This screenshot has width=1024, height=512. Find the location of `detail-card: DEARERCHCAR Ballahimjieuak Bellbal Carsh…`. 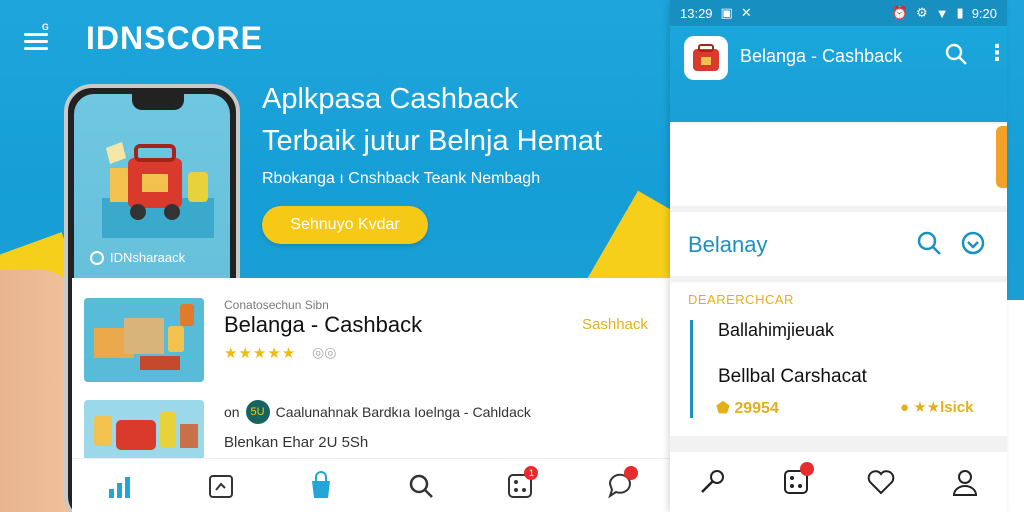

detail-card: DEARERCHCAR Ballahimjieuak Bellbal Carsh… is located at coordinates (838, 359).